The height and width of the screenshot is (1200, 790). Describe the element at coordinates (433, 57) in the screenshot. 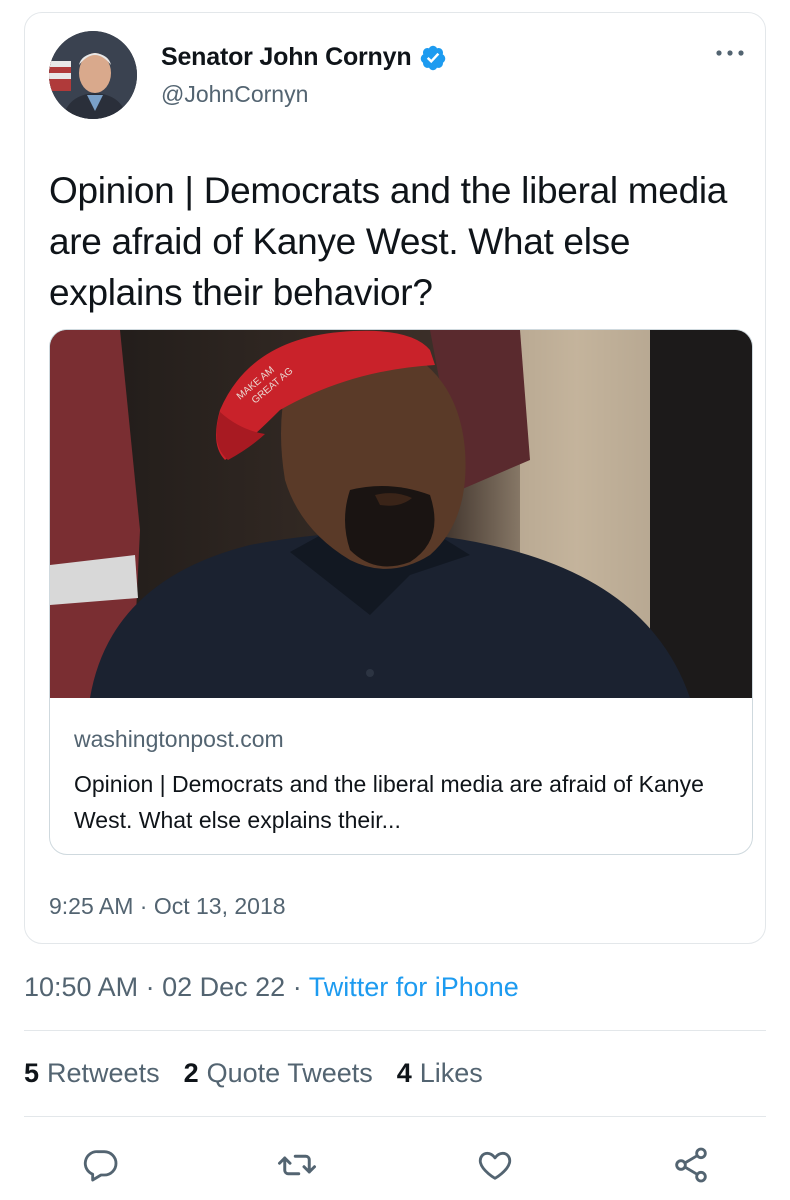

I see `verified-badge-icon` at that location.